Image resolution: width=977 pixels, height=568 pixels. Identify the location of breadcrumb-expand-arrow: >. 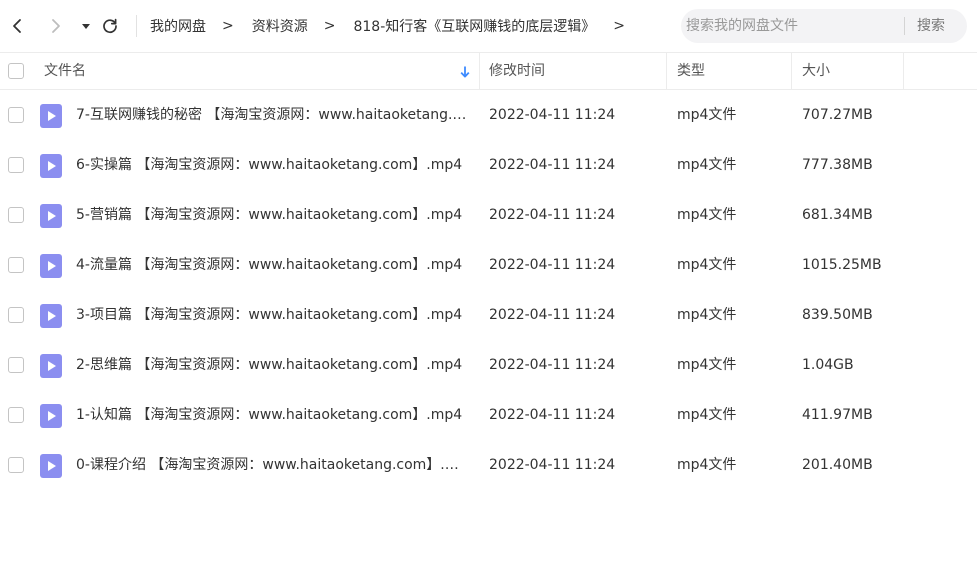
(619, 26).